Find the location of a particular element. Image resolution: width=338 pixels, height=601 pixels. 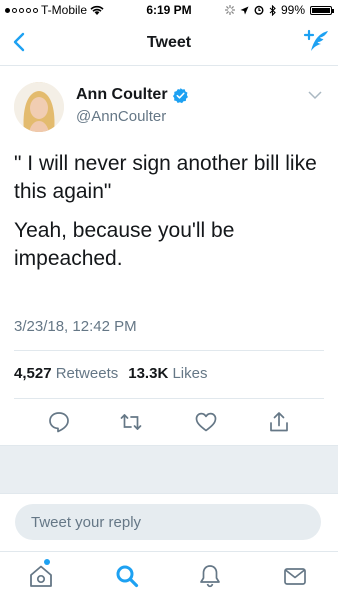

activity-spinner-icon is located at coordinates (229, 10).